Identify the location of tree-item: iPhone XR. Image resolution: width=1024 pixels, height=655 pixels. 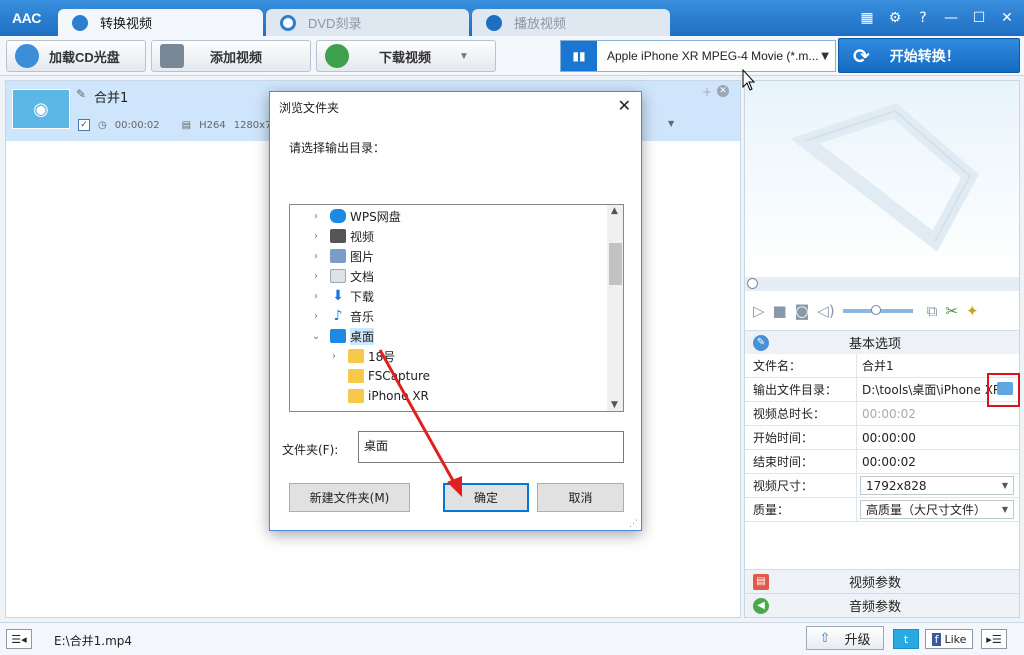
(481, 396).